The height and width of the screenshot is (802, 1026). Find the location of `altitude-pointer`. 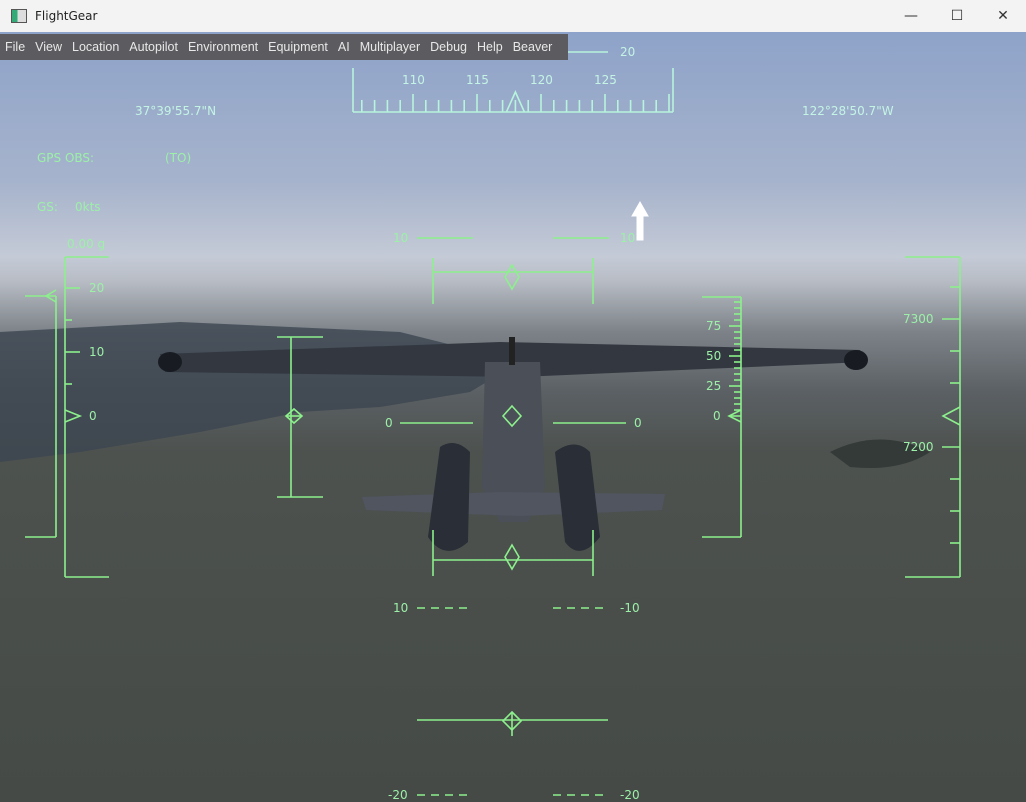

altitude-pointer is located at coordinates (951, 416).